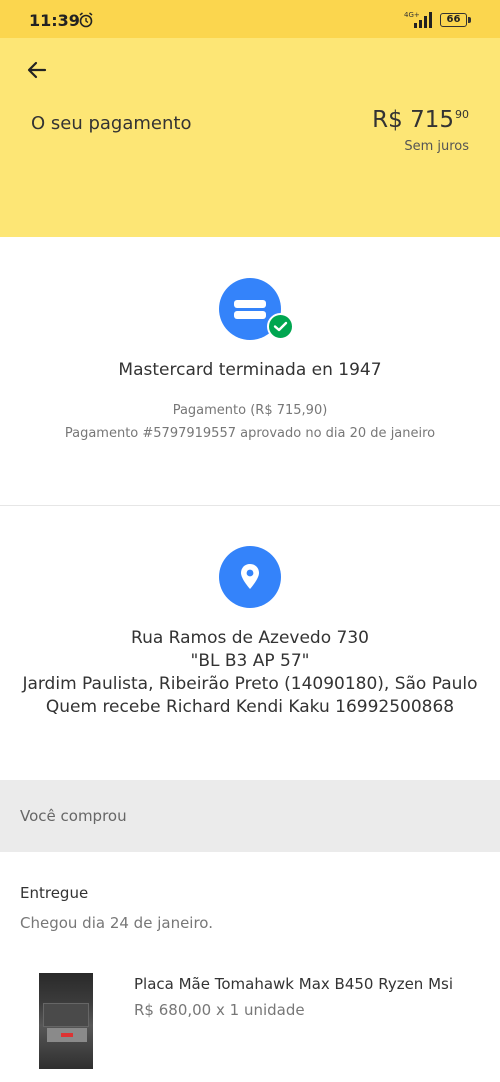 Image resolution: width=500 pixels, height=1082 pixels. I want to click on section-divider, so click(250, 505).